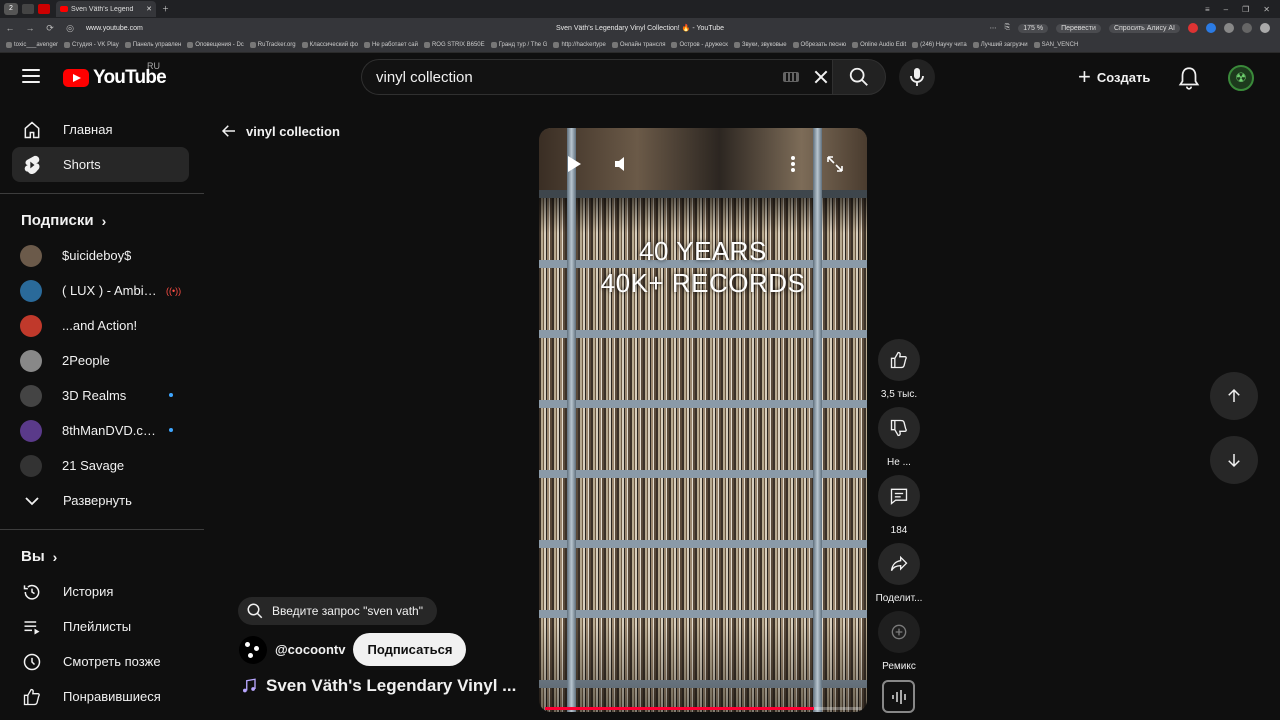  What do you see at coordinates (100, 696) in the screenshot?
I see `sidebar-item-liked: Понравившиеся` at bounding box center [100, 696].